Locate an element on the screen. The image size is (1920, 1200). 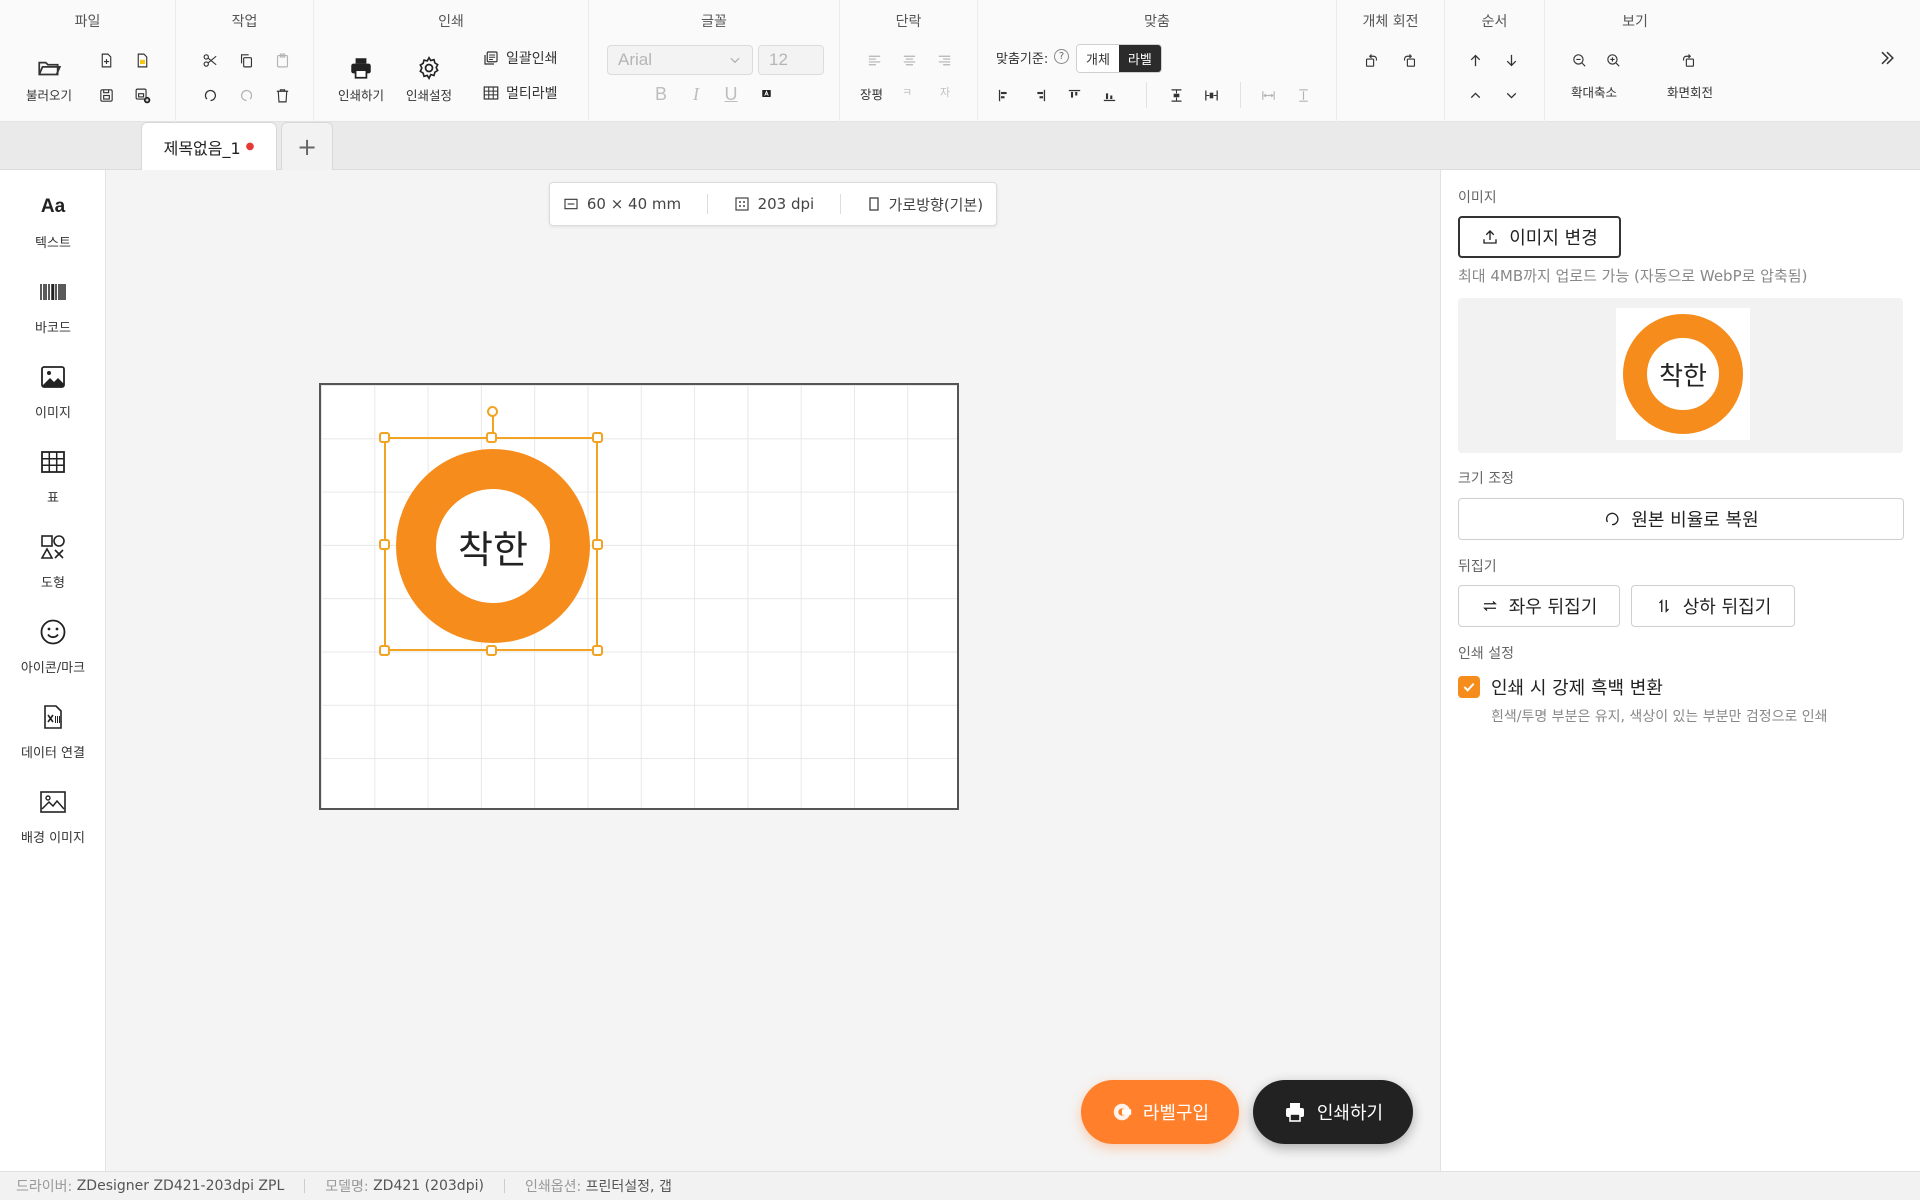
underline-button: U is located at coordinates (731, 94).